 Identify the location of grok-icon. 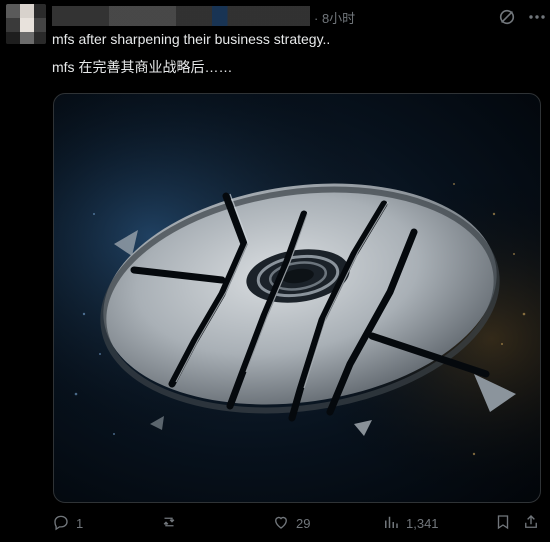
(507, 17).